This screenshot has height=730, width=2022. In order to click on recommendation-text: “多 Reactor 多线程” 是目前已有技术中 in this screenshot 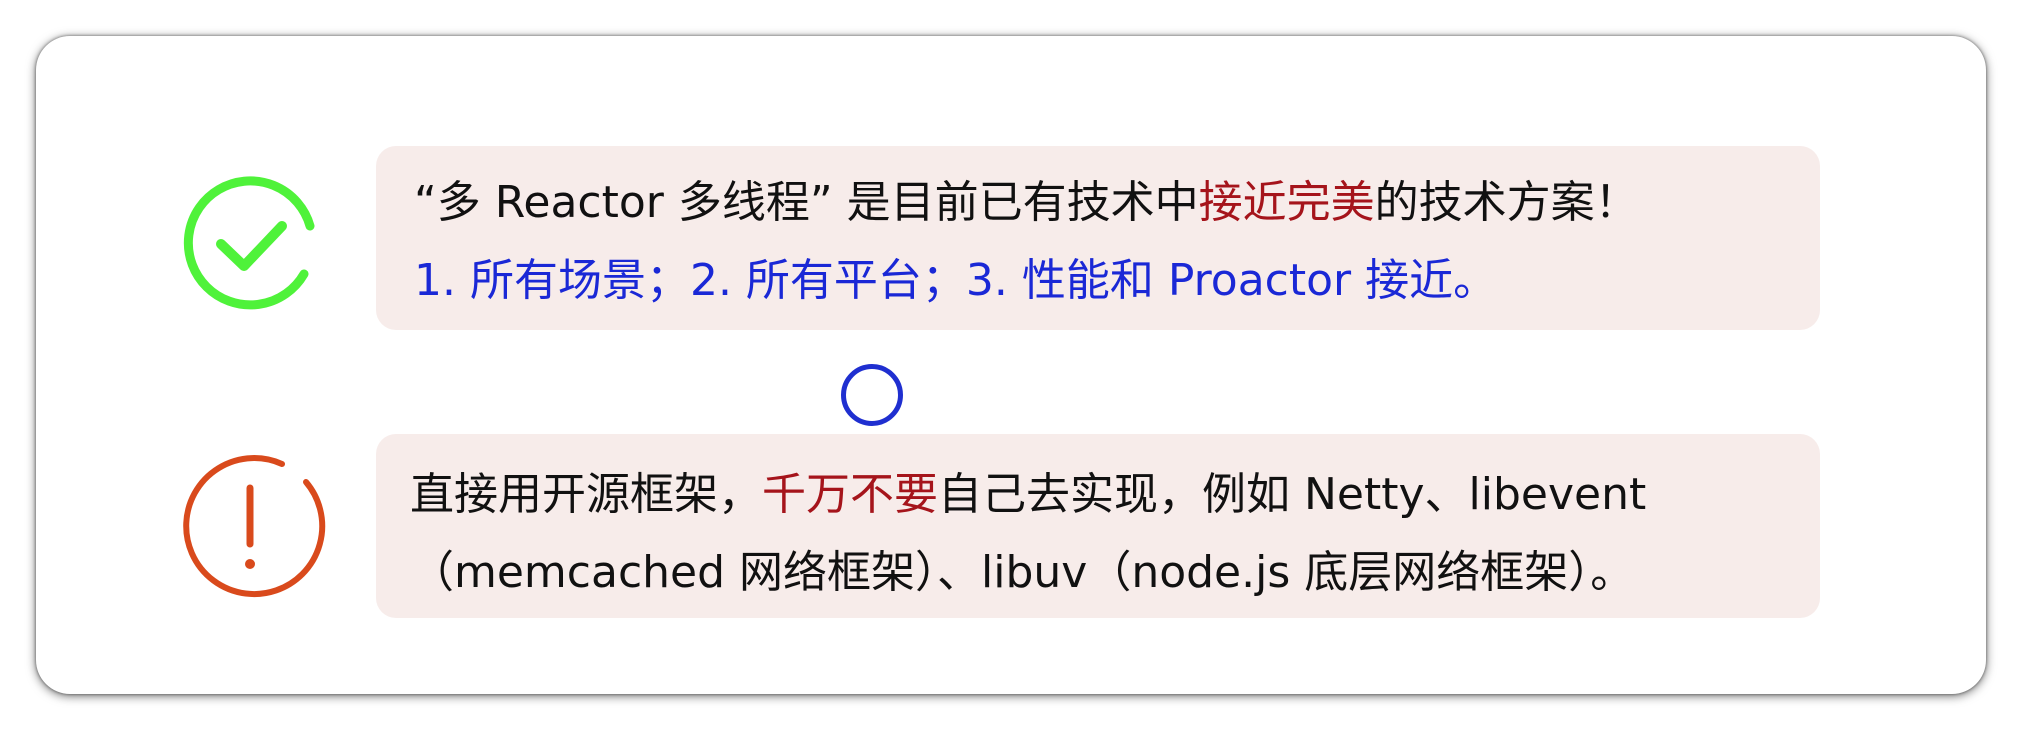, I will do `click(806, 202)`.